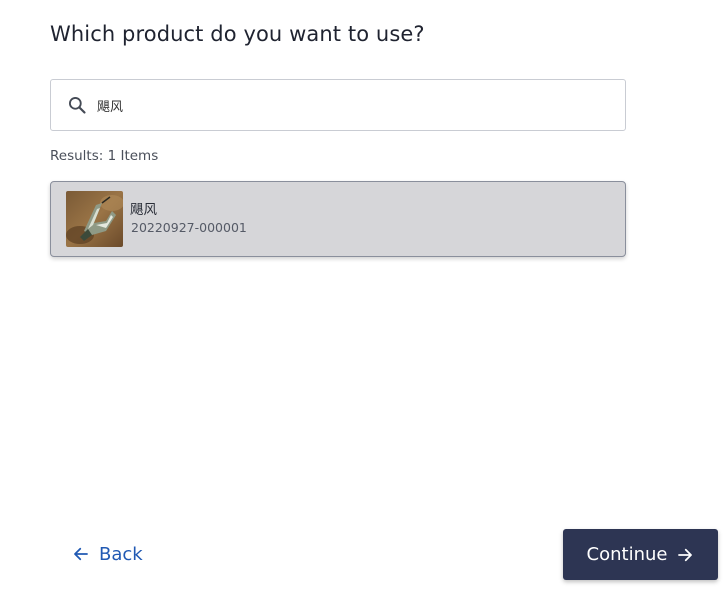 Image resolution: width=727 pixels, height=607 pixels. I want to click on arrow-left-icon, so click(81, 554).